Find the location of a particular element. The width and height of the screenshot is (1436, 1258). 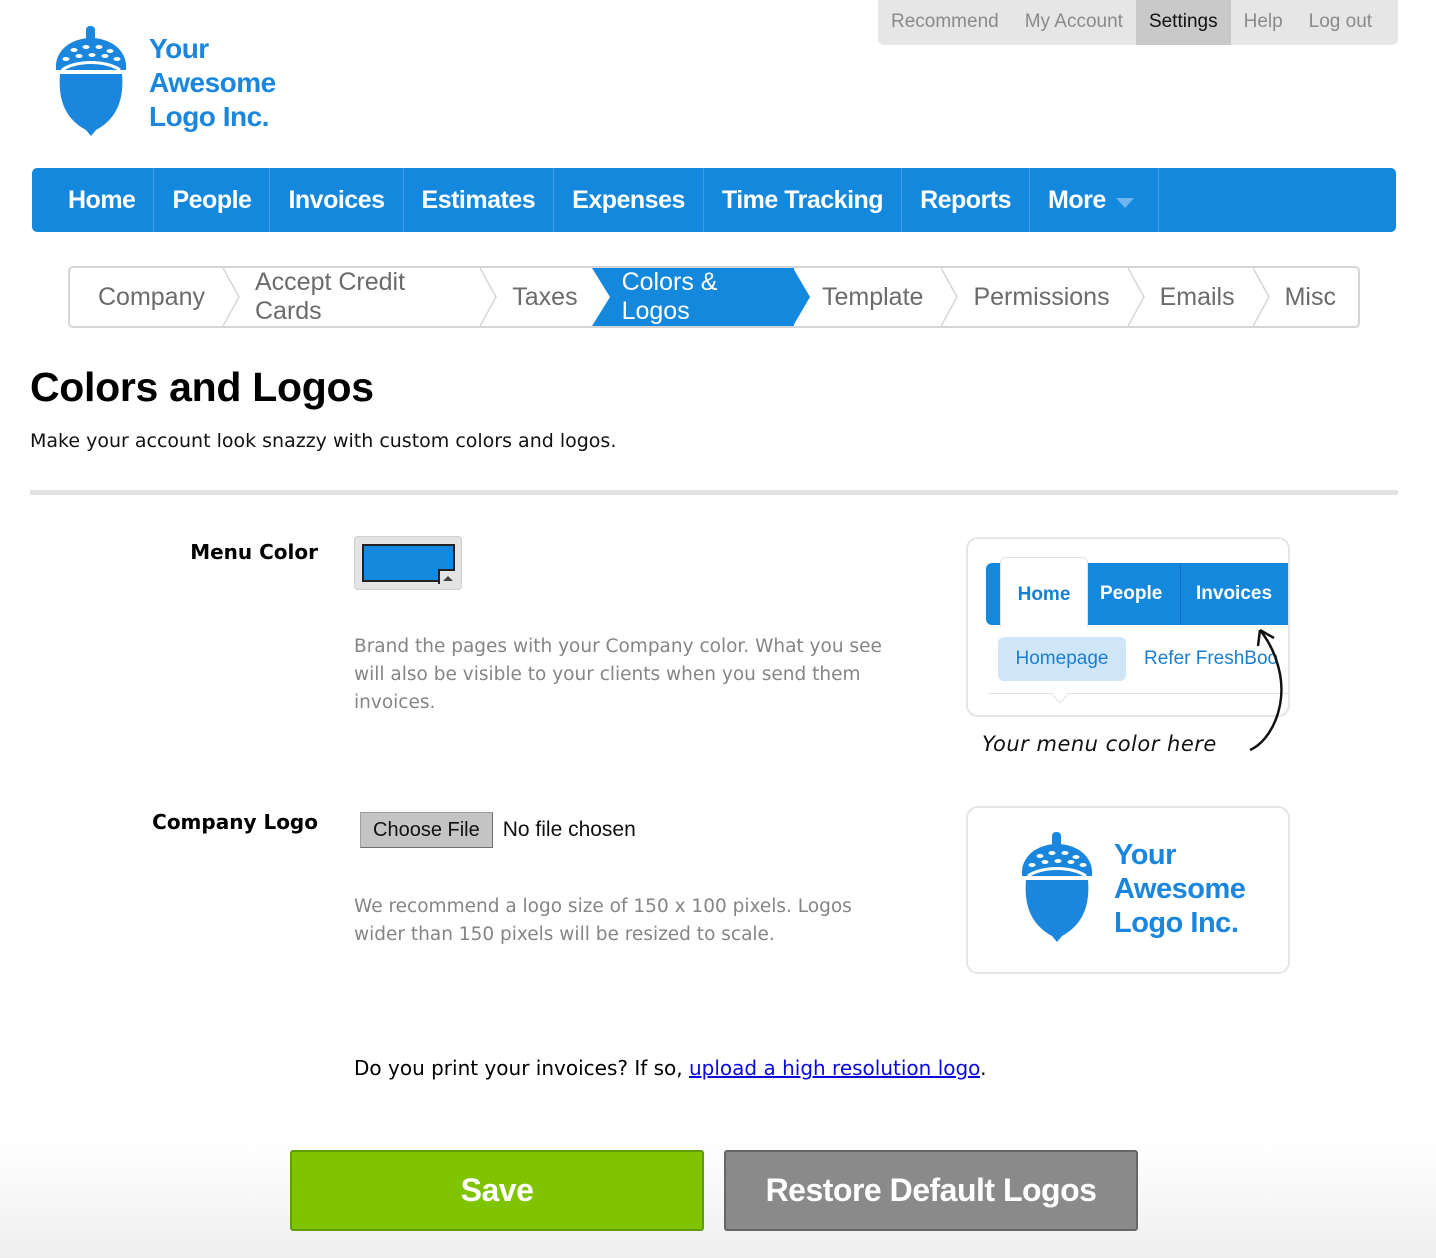

tab-company: Company is located at coordinates (155, 297).